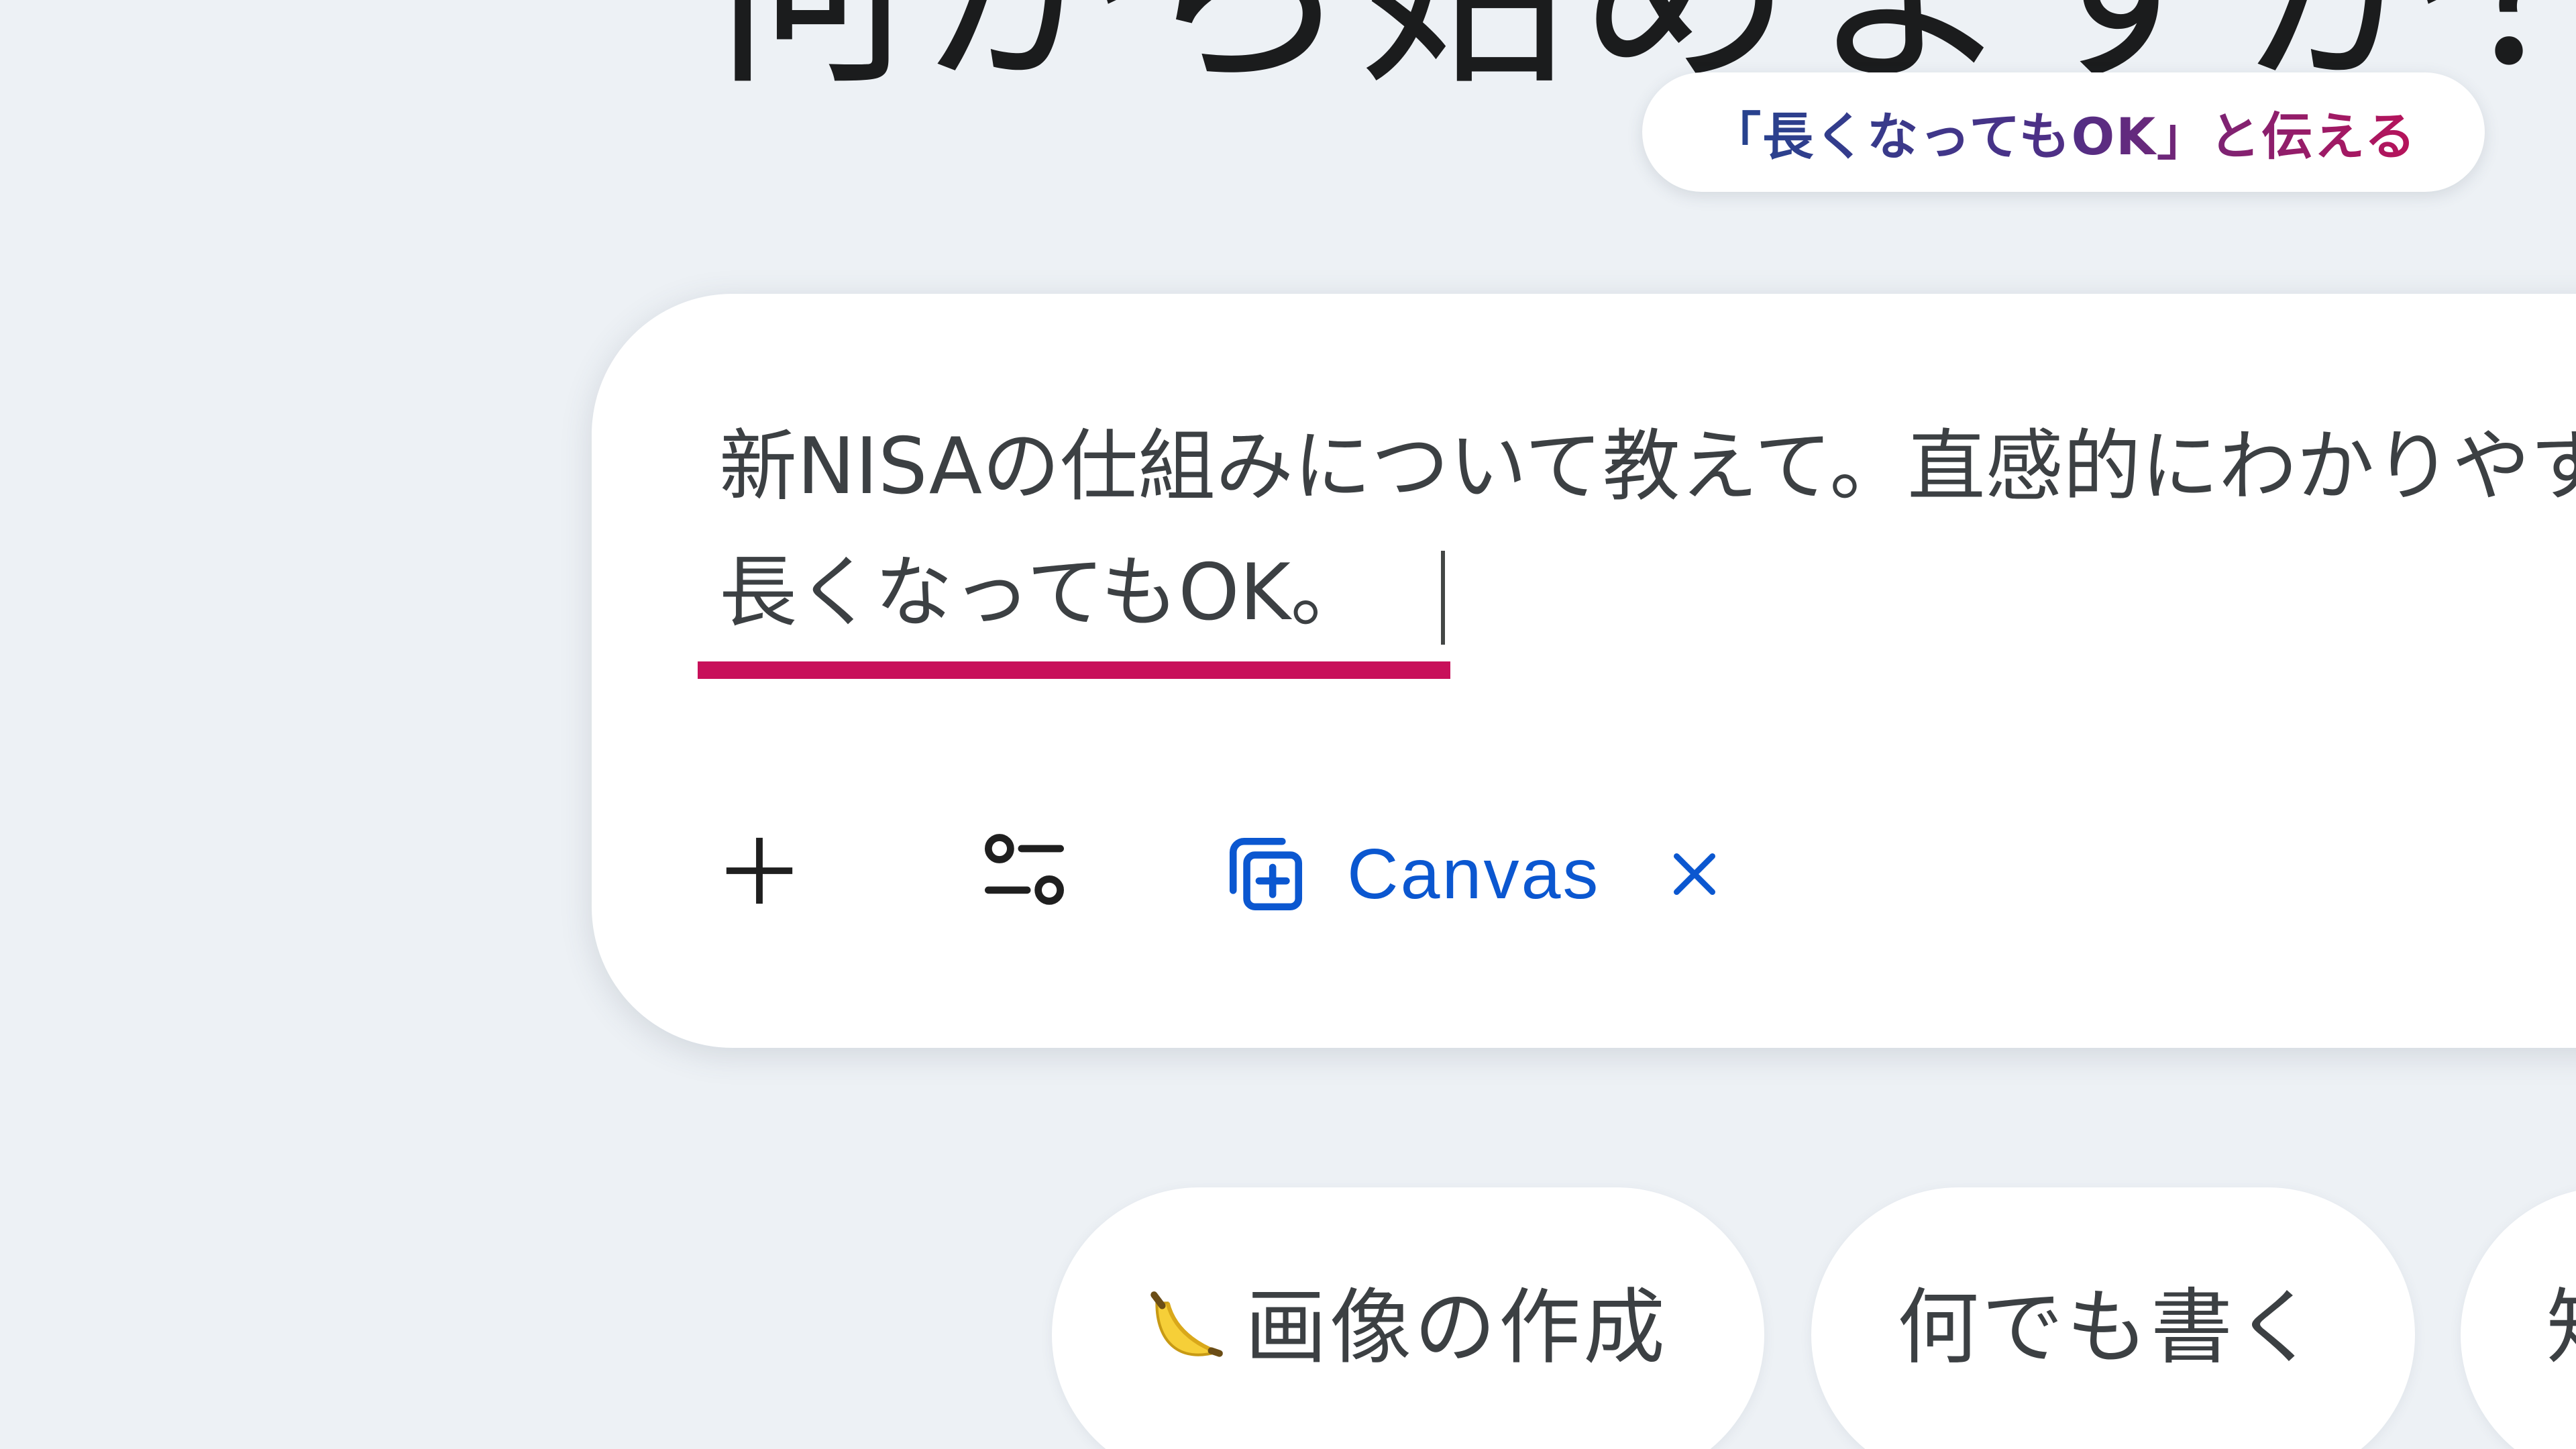 The image size is (2576, 1449). Describe the element at coordinates (1647, 467) in the screenshot. I see `prompt-text-line-1: 新NISAの仕組みについて教えて。直感的にわかりやすく、` at that location.